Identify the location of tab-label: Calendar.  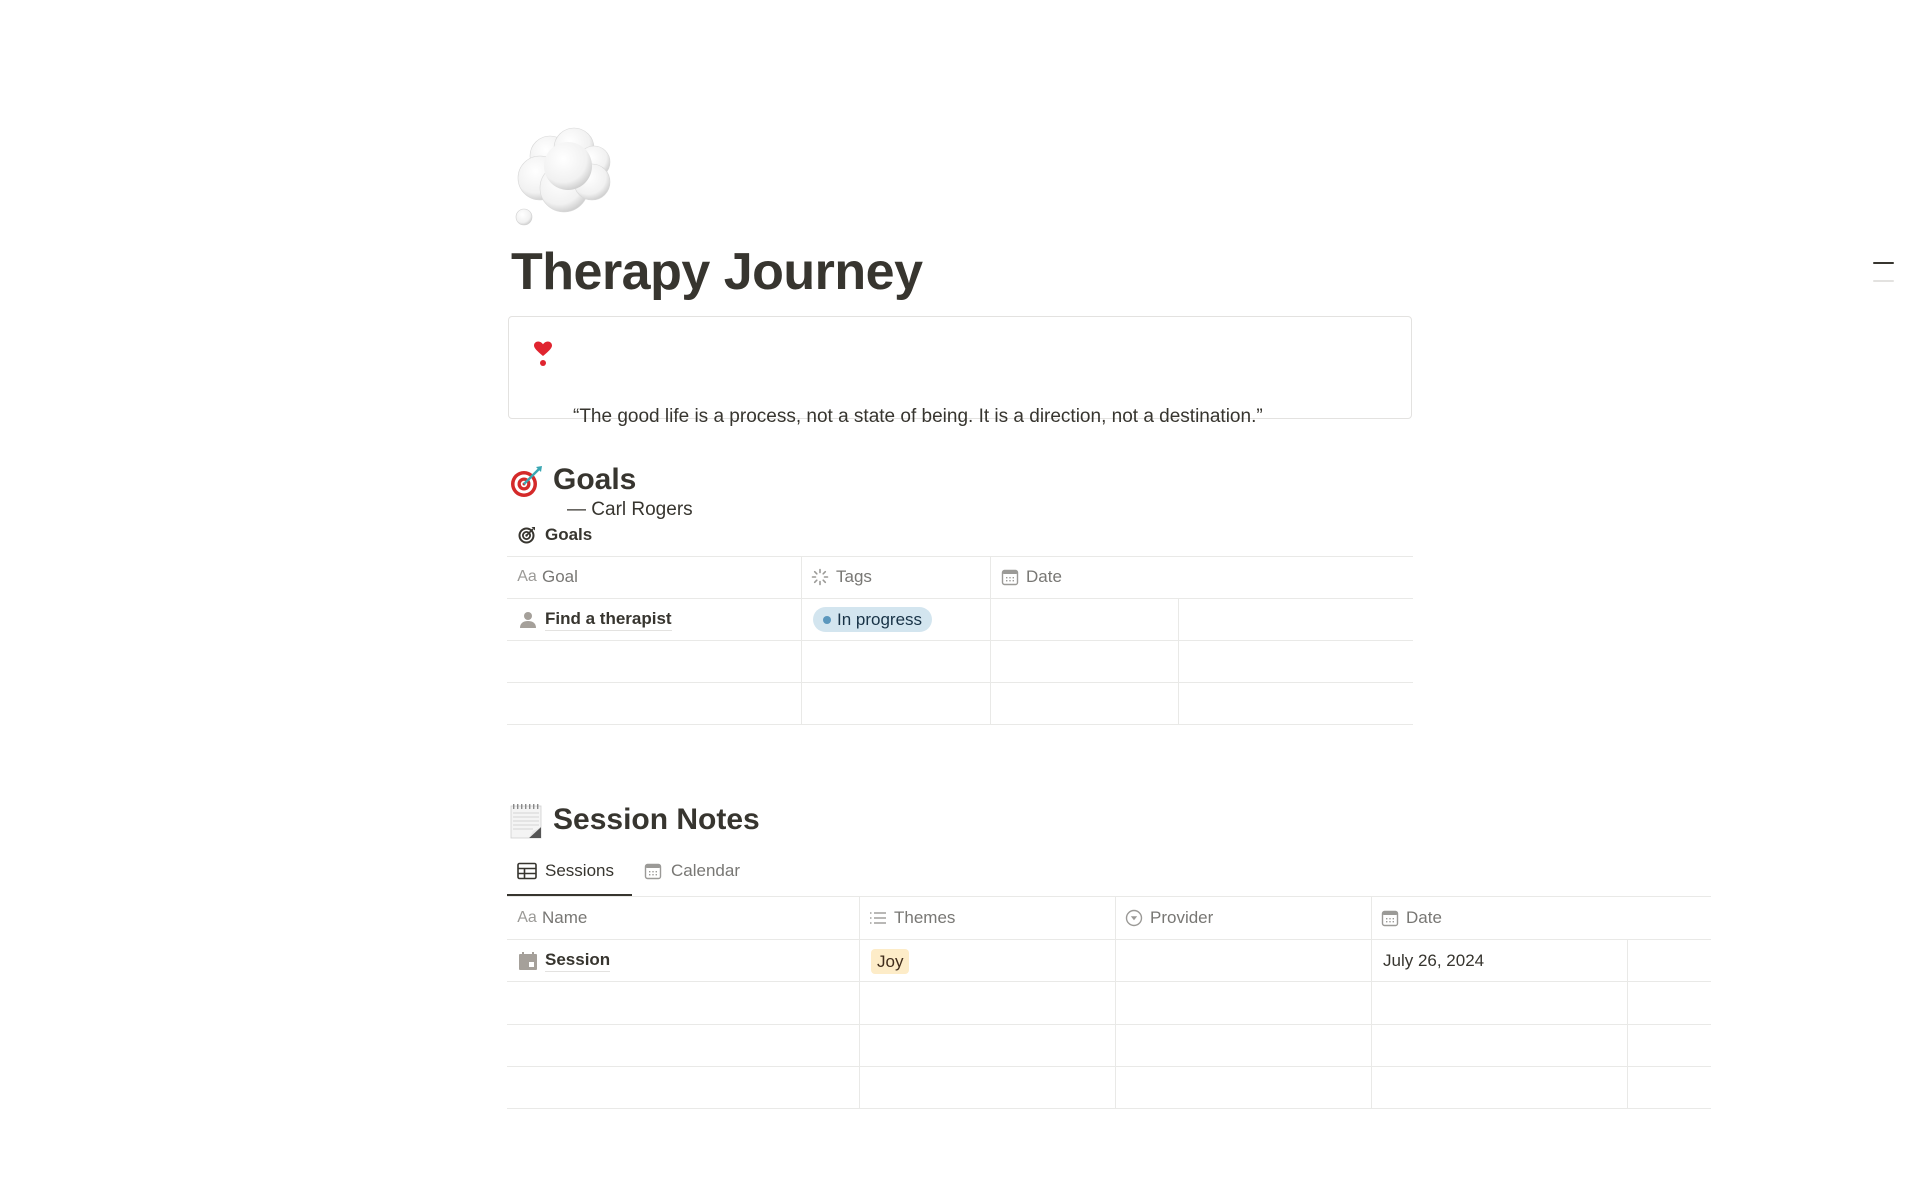
(705, 870).